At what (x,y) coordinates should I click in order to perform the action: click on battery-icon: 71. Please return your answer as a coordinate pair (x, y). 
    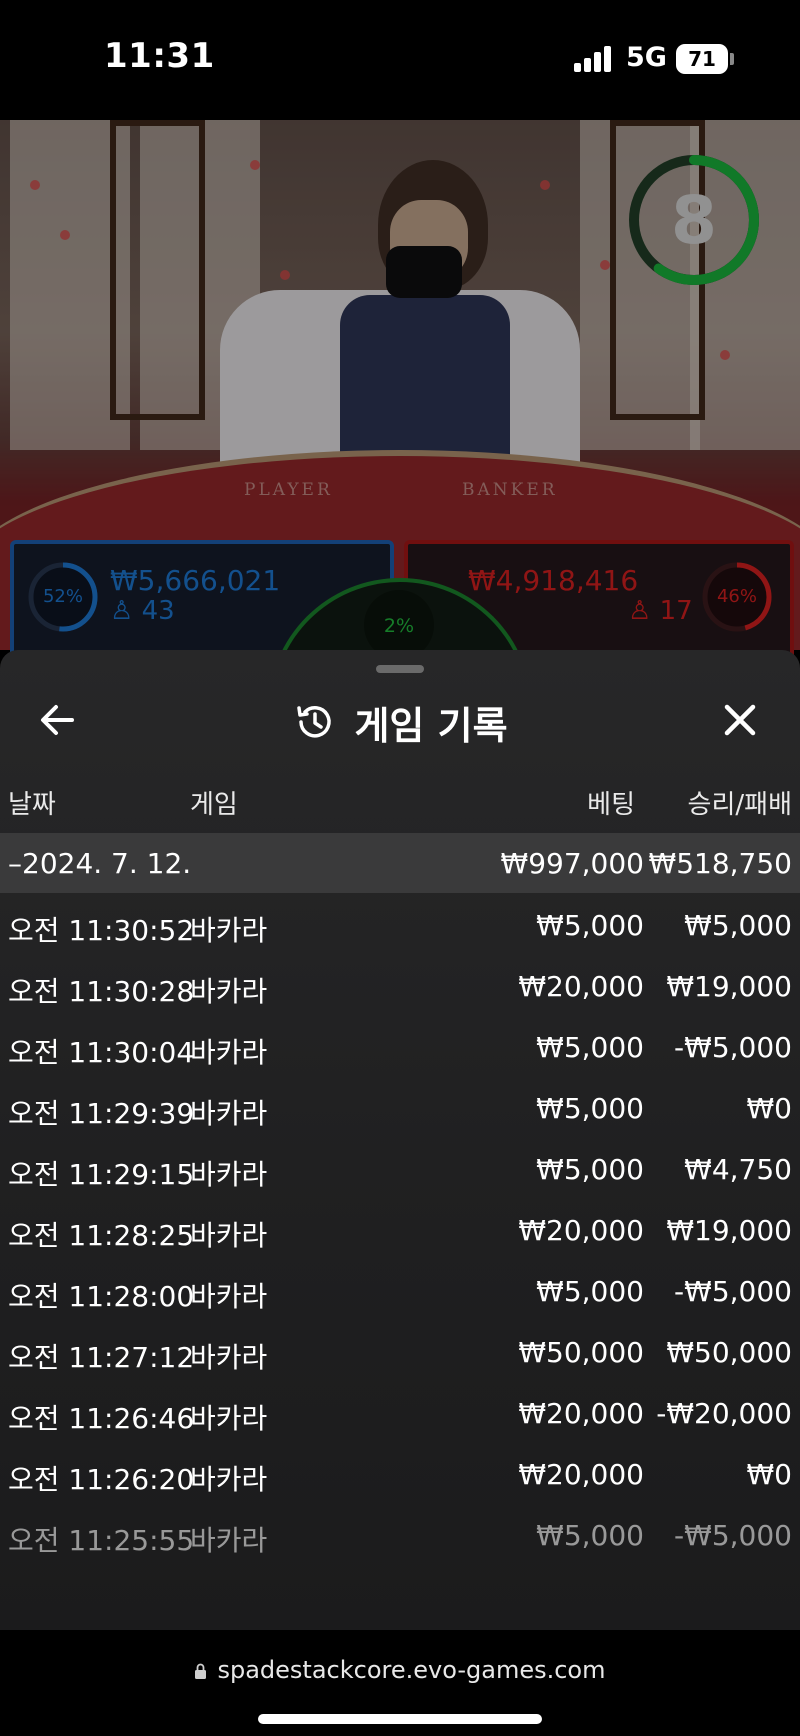
    Looking at the image, I should click on (702, 59).